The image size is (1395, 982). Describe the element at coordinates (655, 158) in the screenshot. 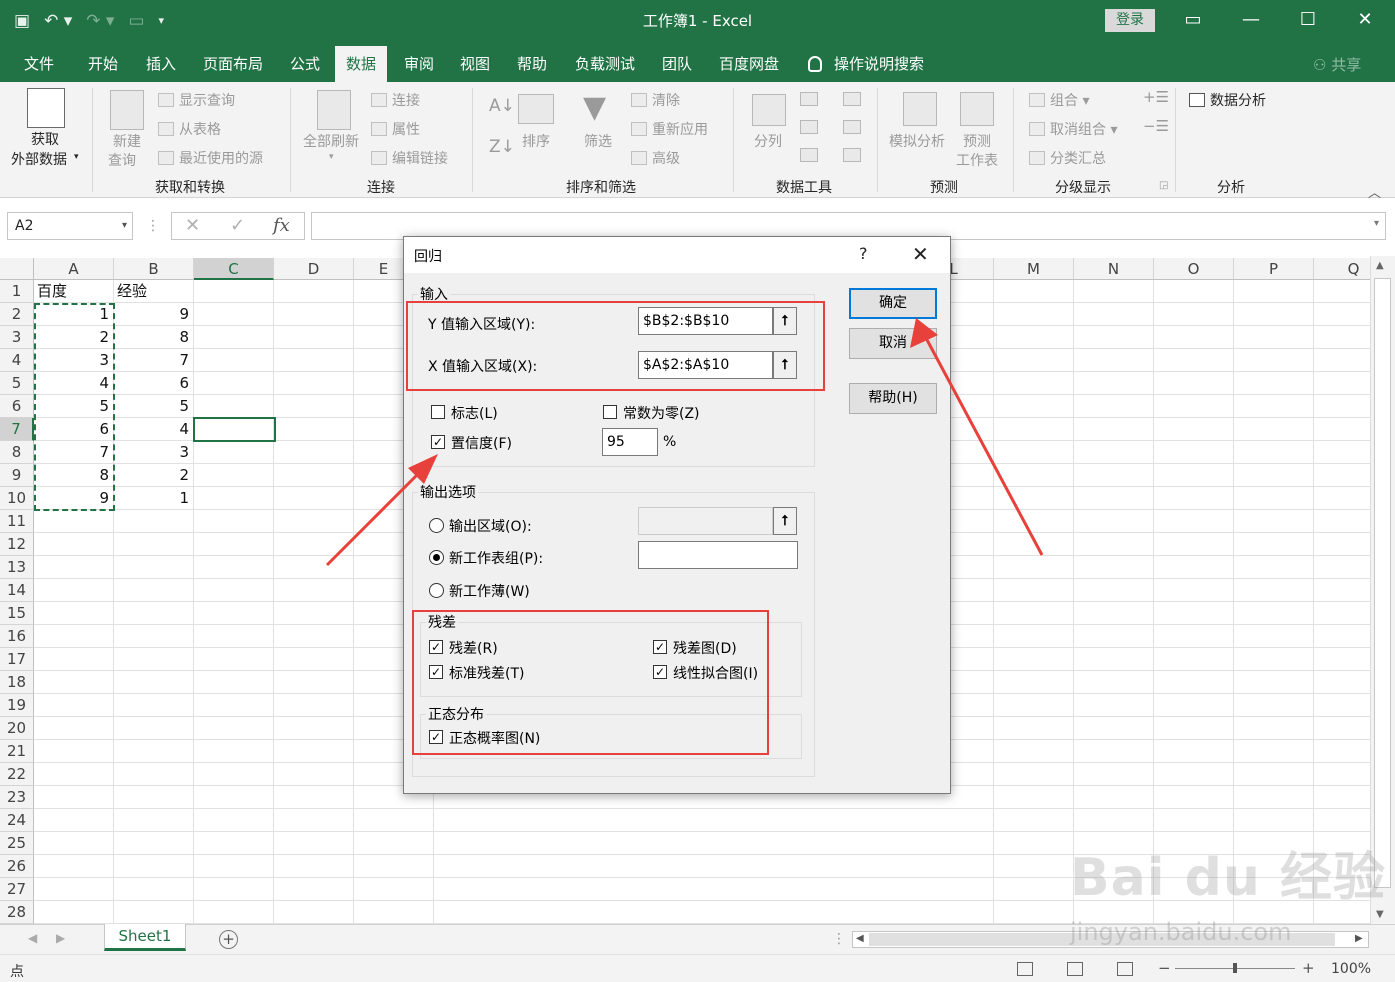

I see `advanced-button: 高级` at that location.